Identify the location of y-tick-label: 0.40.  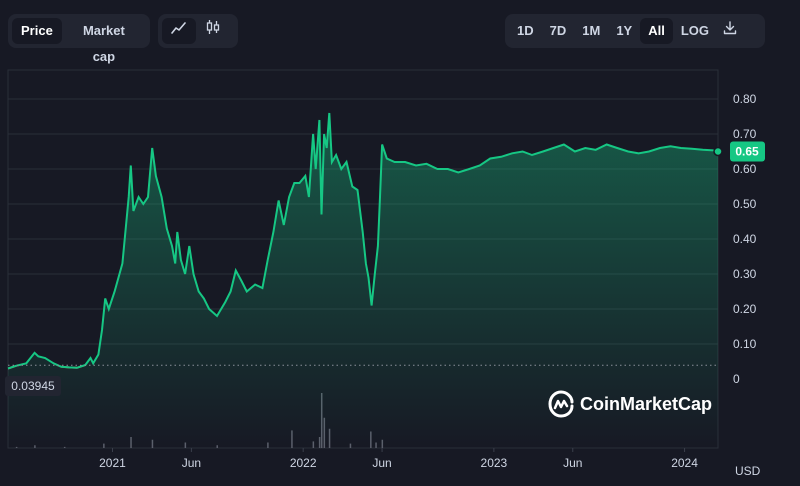
(745, 239).